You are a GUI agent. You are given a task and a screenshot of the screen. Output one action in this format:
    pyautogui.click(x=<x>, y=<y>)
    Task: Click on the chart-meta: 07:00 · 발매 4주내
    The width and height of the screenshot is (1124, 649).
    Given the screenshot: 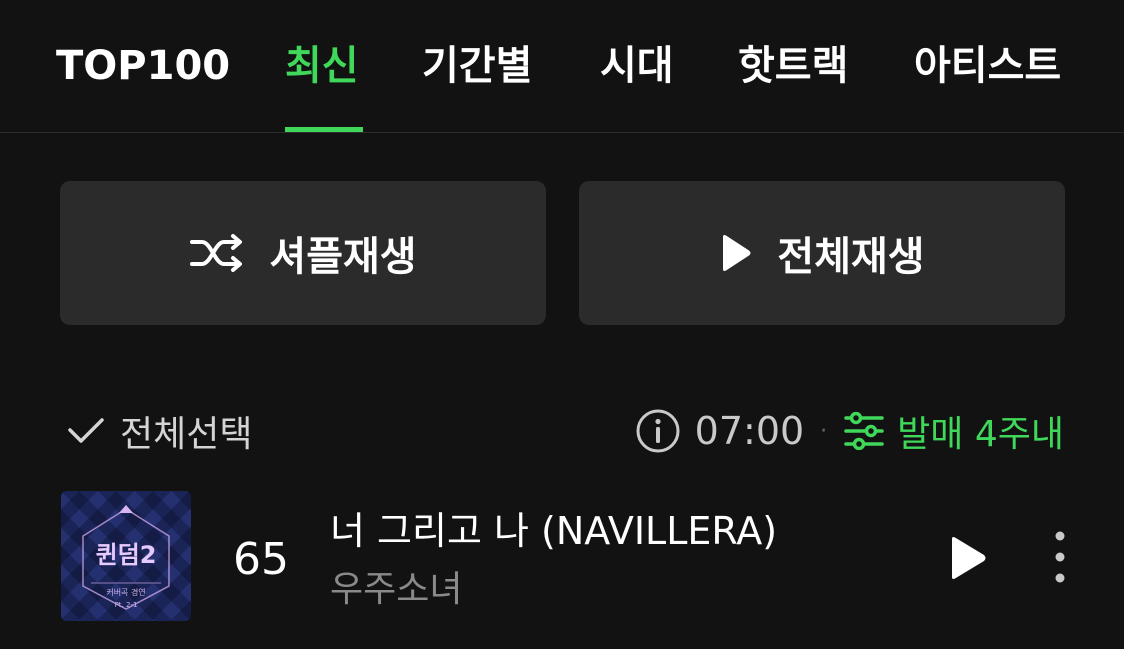 What is the action you would take?
    pyautogui.click(x=849, y=431)
    